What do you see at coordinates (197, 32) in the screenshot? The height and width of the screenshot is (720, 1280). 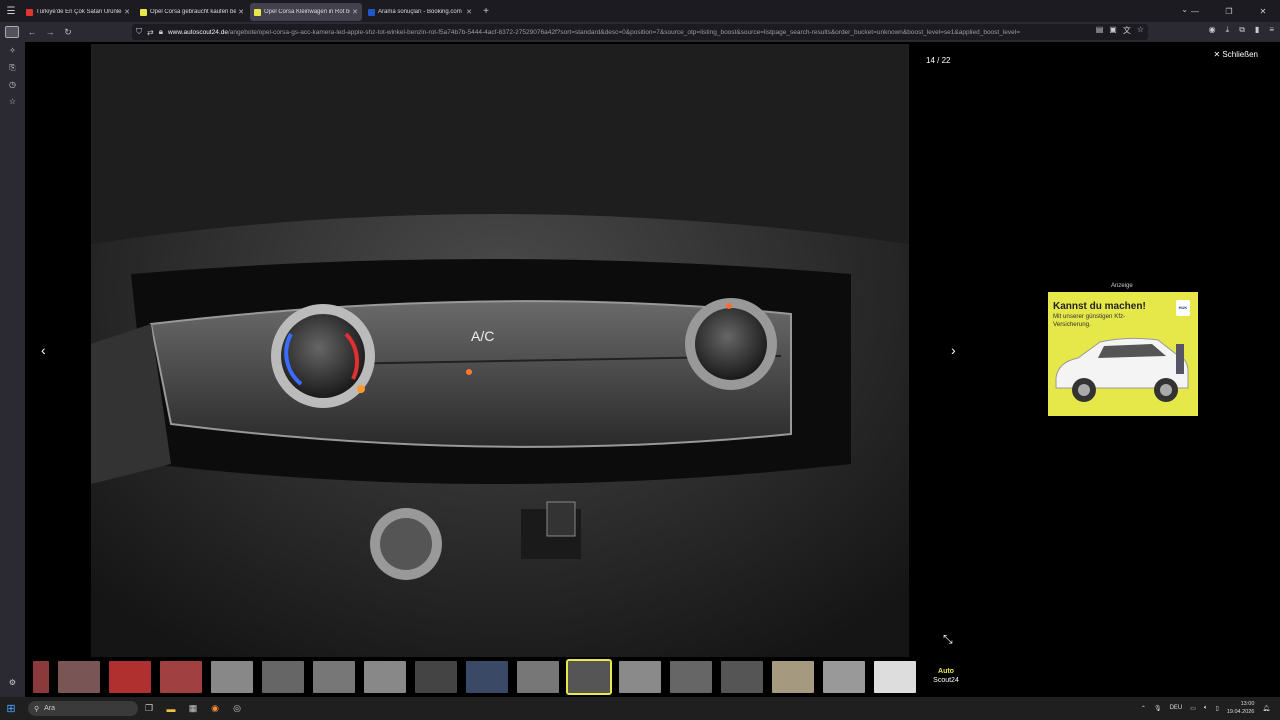 I see `url-host: www.autoscout24.de` at bounding box center [197, 32].